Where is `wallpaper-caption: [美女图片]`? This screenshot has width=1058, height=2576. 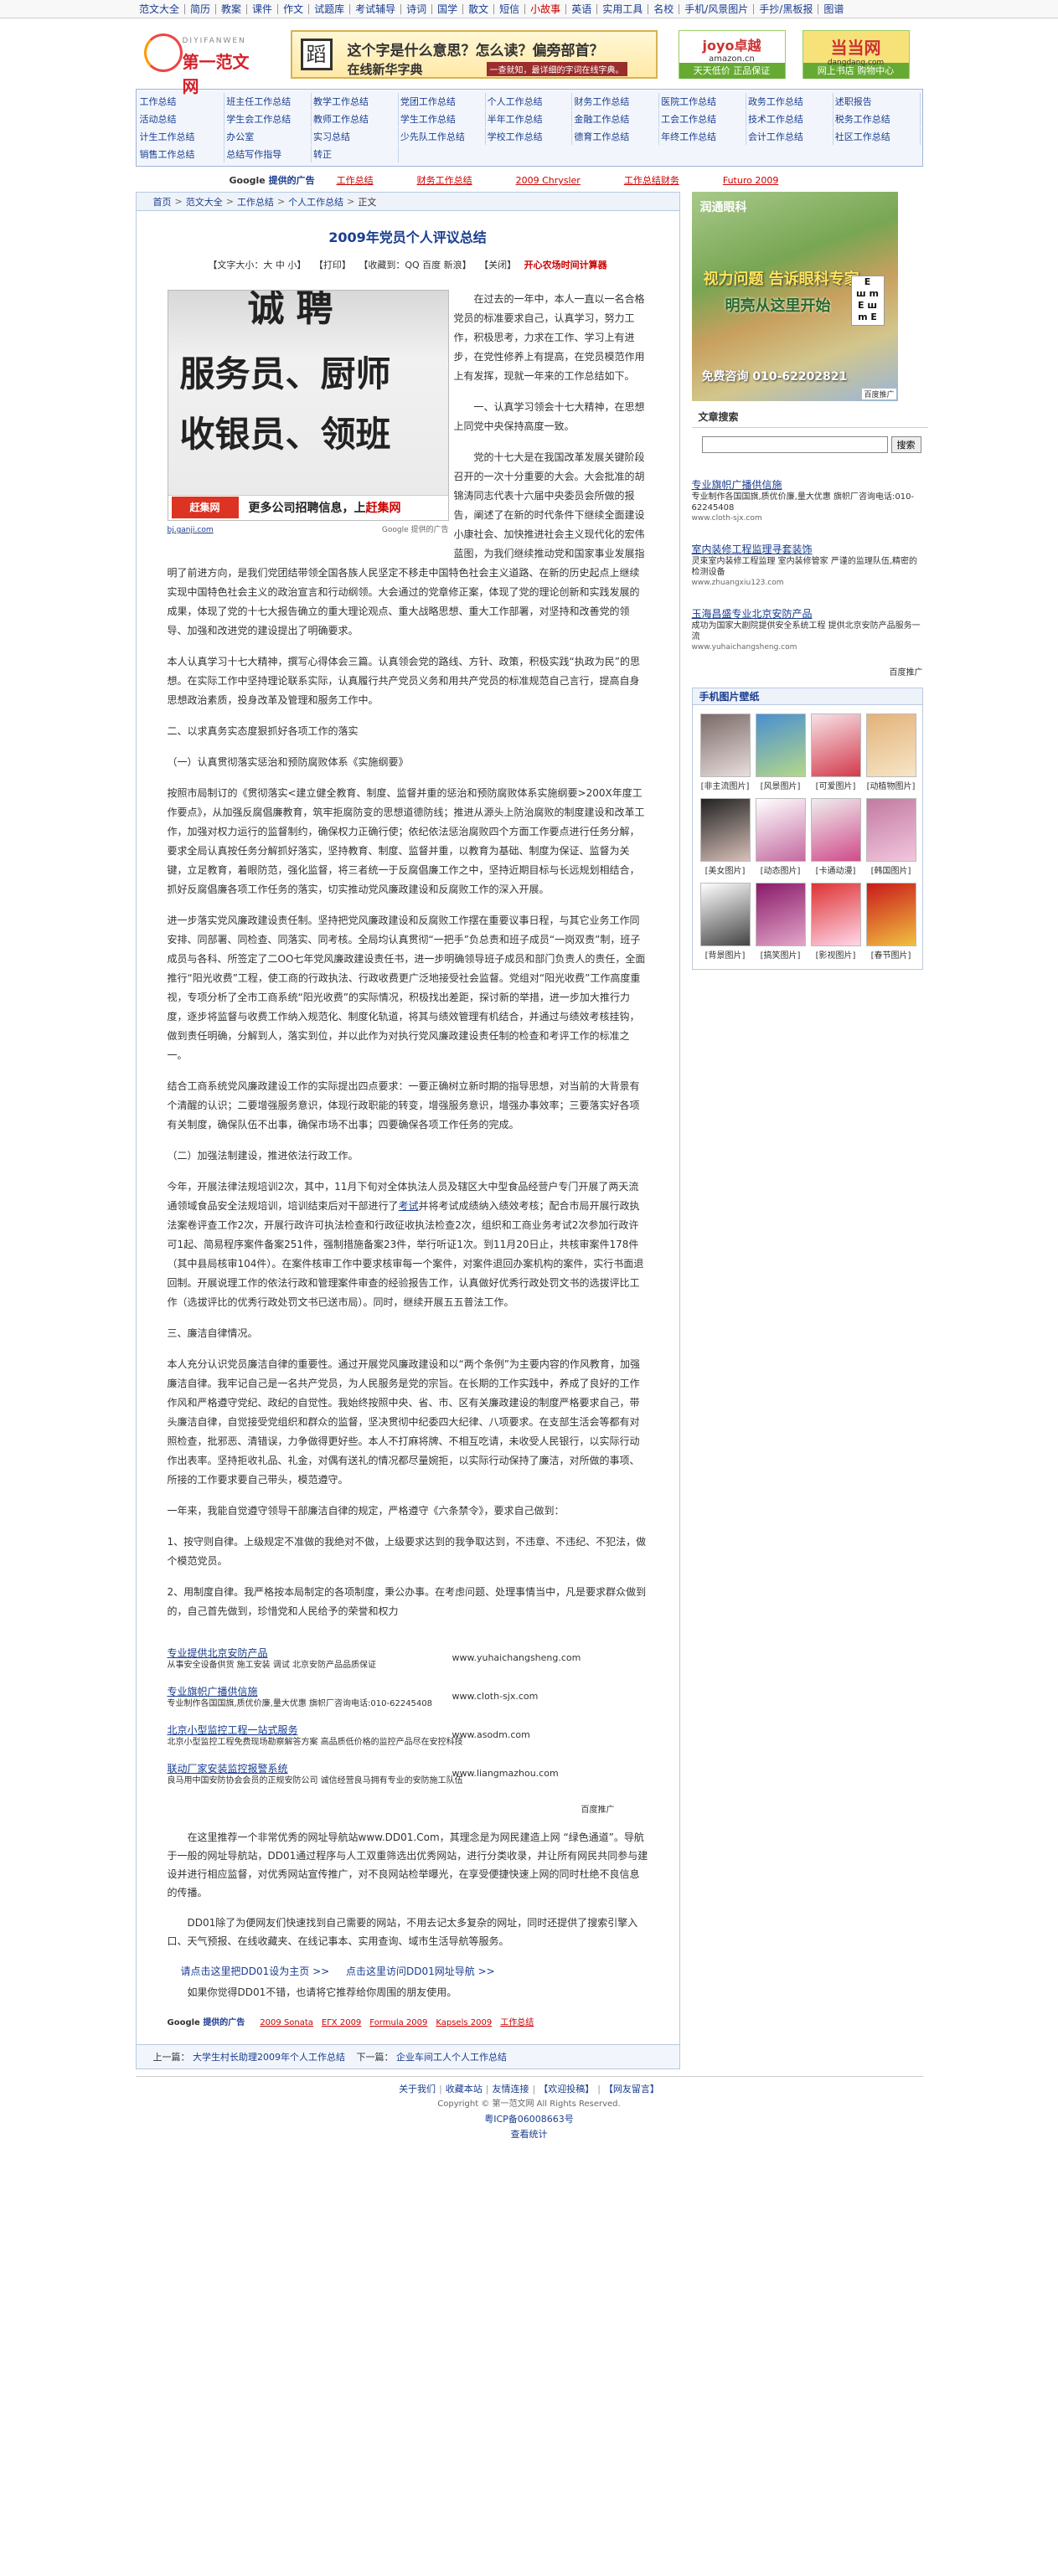
wallpaper-caption: [美女图片] is located at coordinates (725, 869).